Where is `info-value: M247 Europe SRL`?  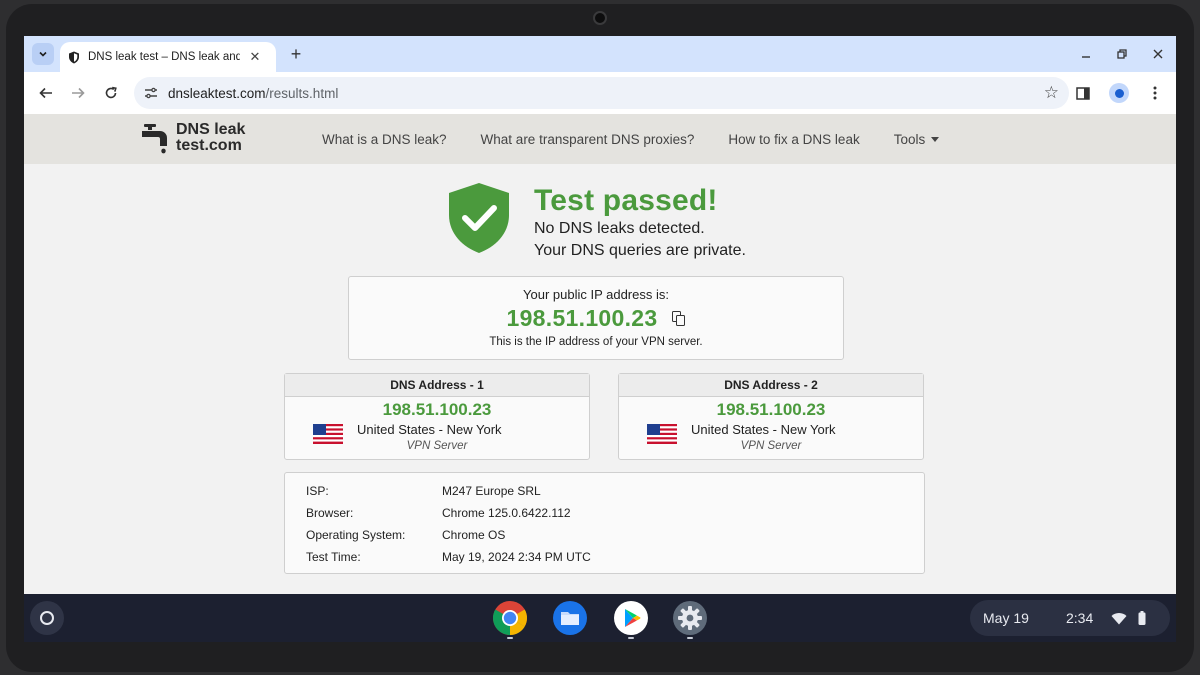 info-value: M247 Europe SRL is located at coordinates (491, 491).